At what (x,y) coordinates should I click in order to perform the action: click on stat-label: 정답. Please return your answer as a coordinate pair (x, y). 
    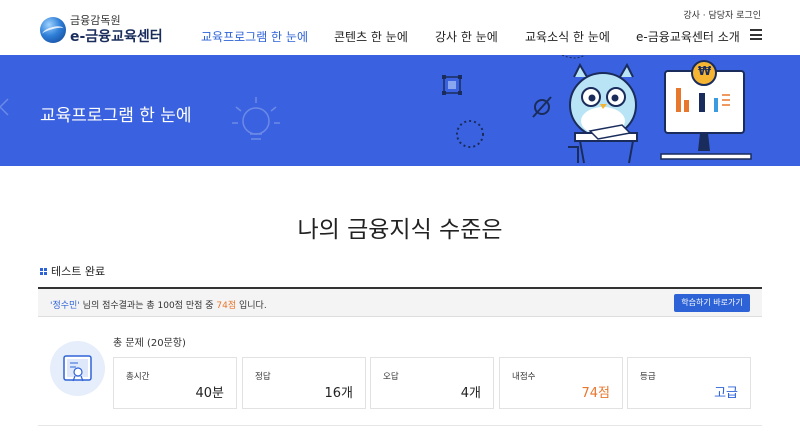
    Looking at the image, I should click on (263, 377).